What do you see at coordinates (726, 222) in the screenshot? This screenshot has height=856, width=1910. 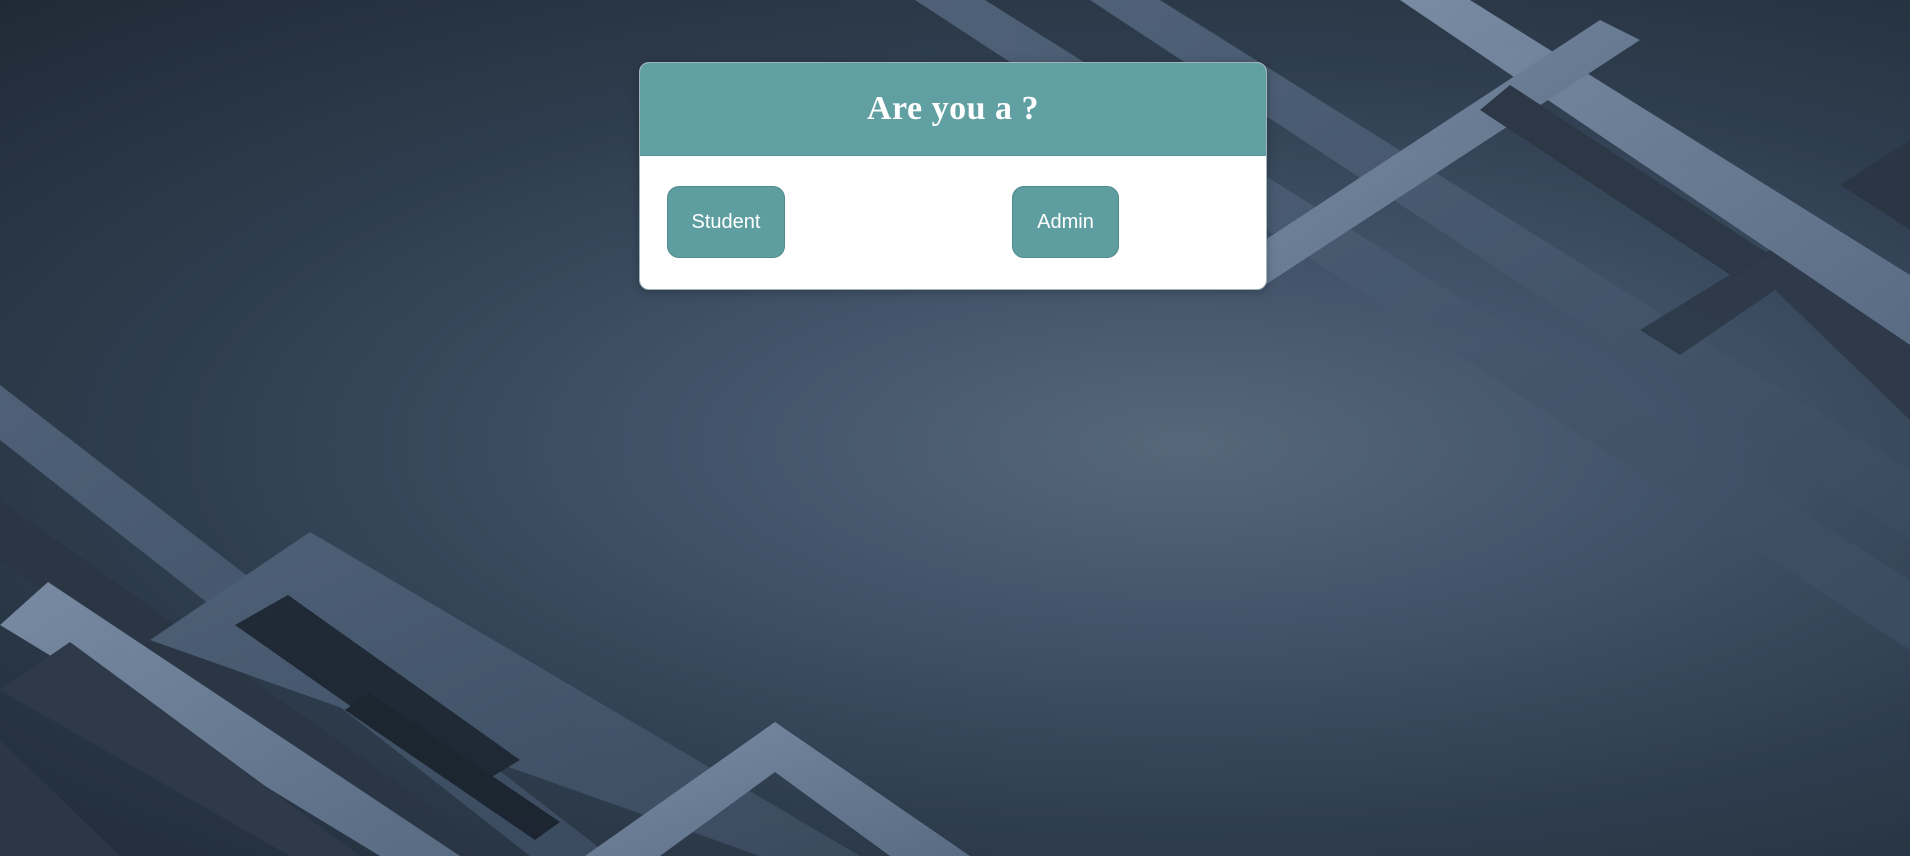 I see `student-button: Student` at bounding box center [726, 222].